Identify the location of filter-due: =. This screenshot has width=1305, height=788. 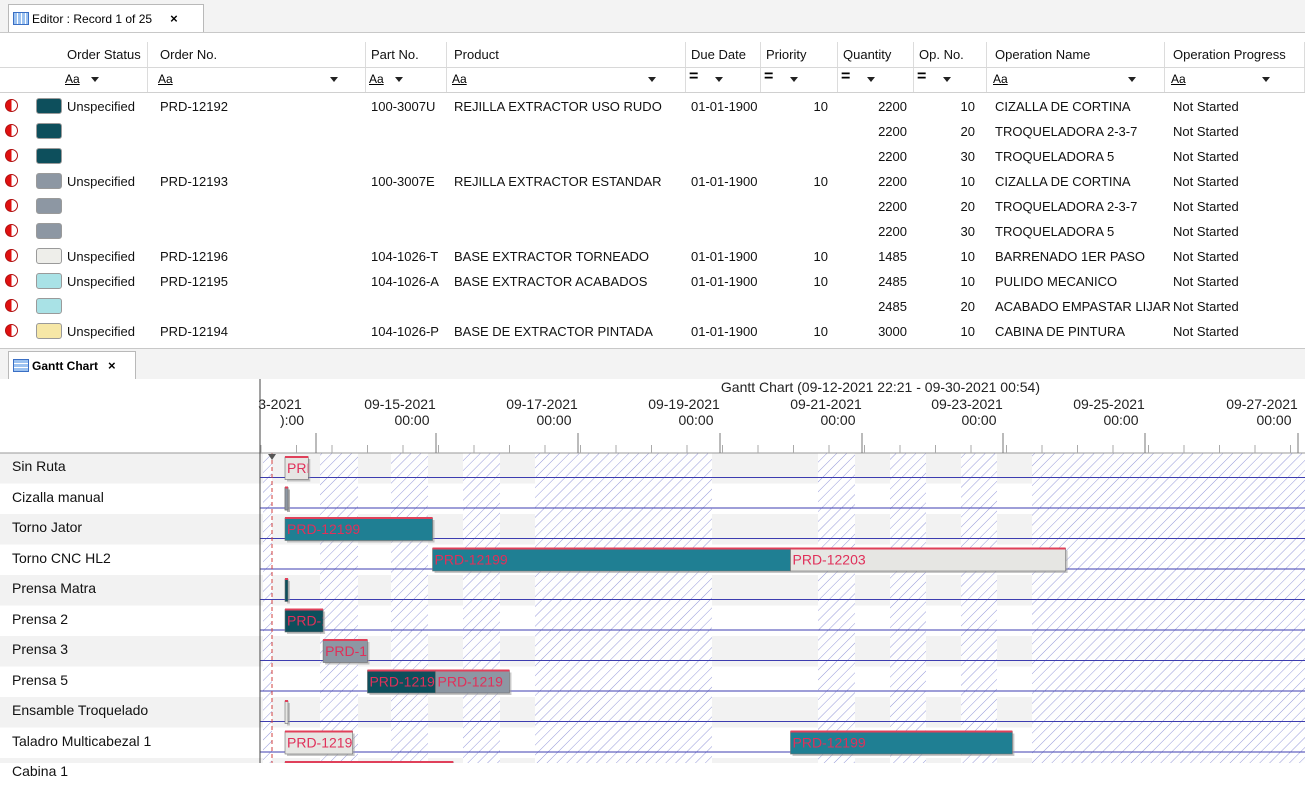
(723, 80).